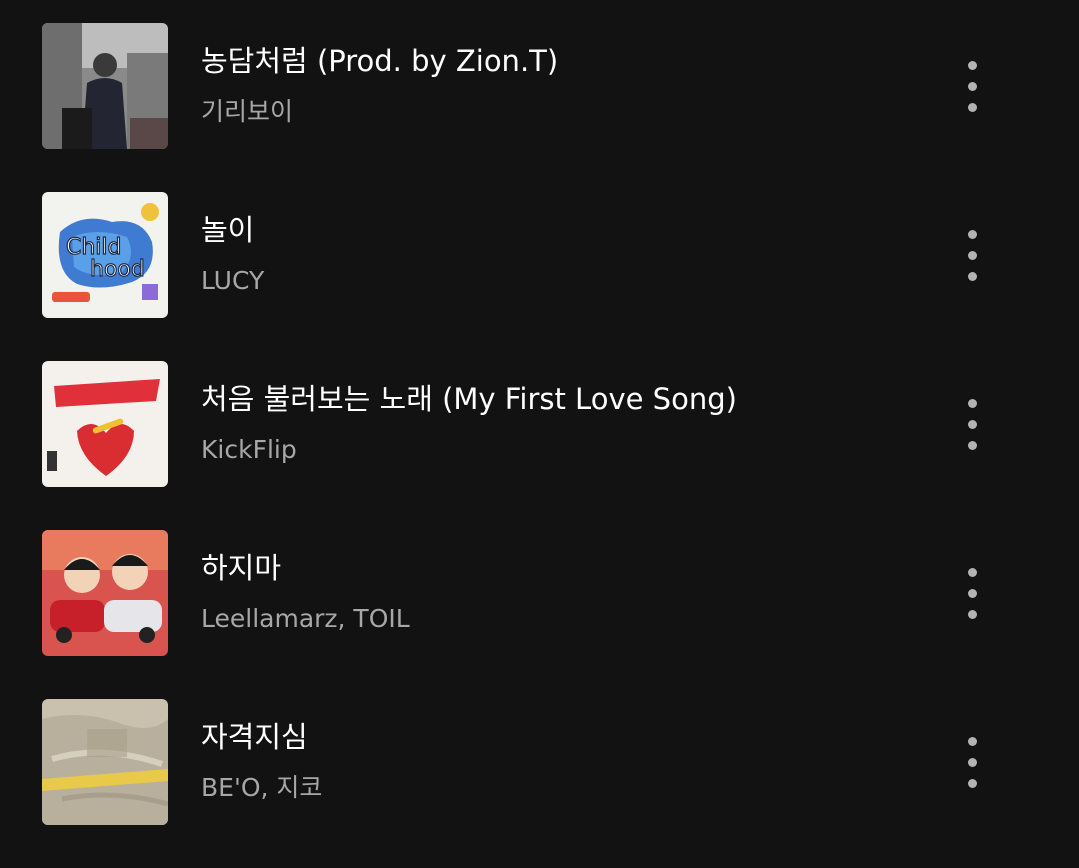  I want to click on album-cover: Child hood, so click(105, 255).